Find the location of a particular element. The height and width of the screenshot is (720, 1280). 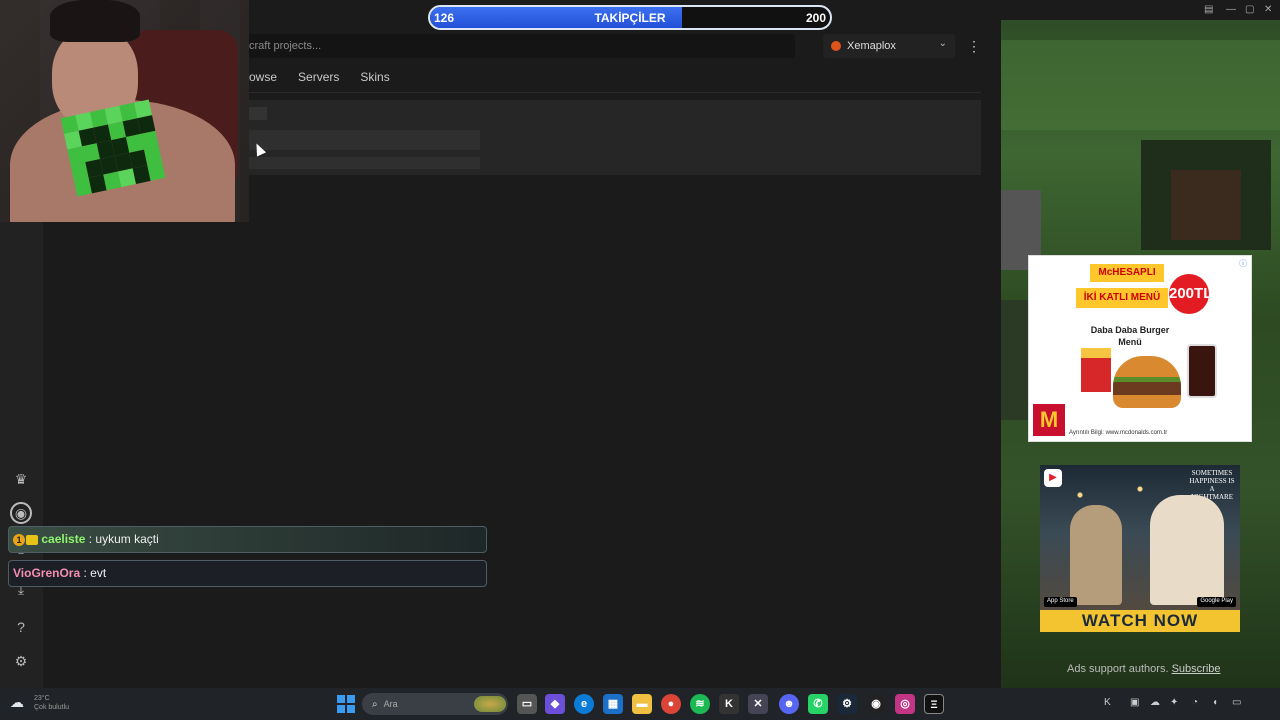

chrome-icon: ● is located at coordinates (671, 704).